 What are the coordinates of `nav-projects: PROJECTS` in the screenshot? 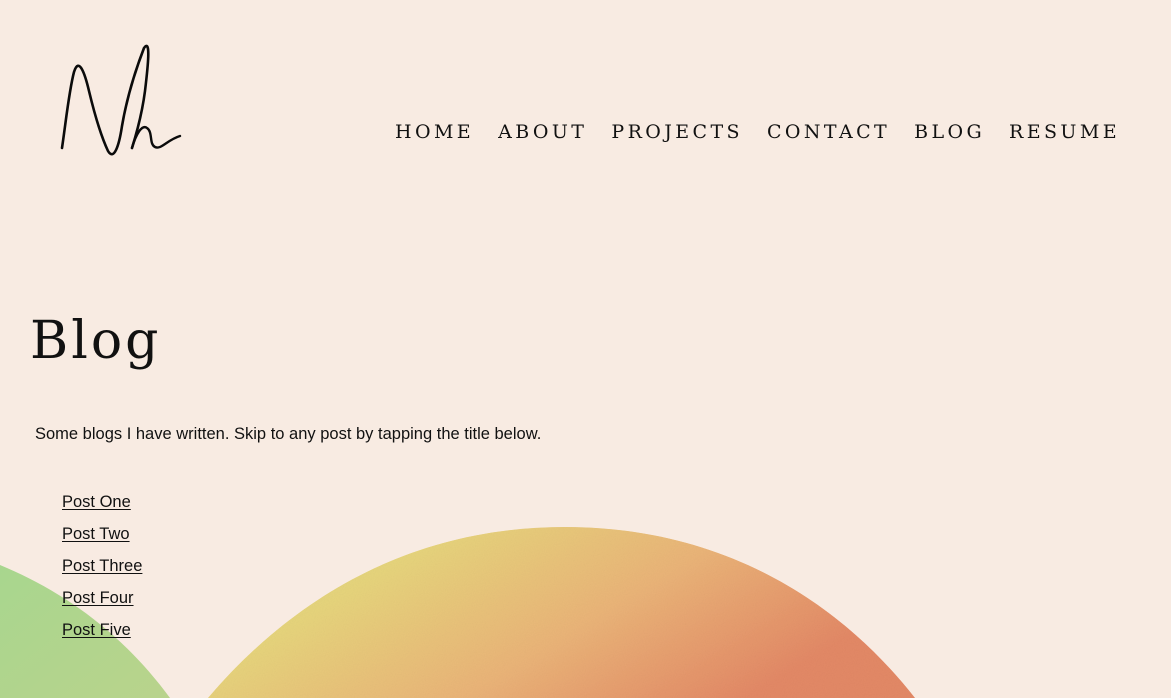 It's located at (677, 132).